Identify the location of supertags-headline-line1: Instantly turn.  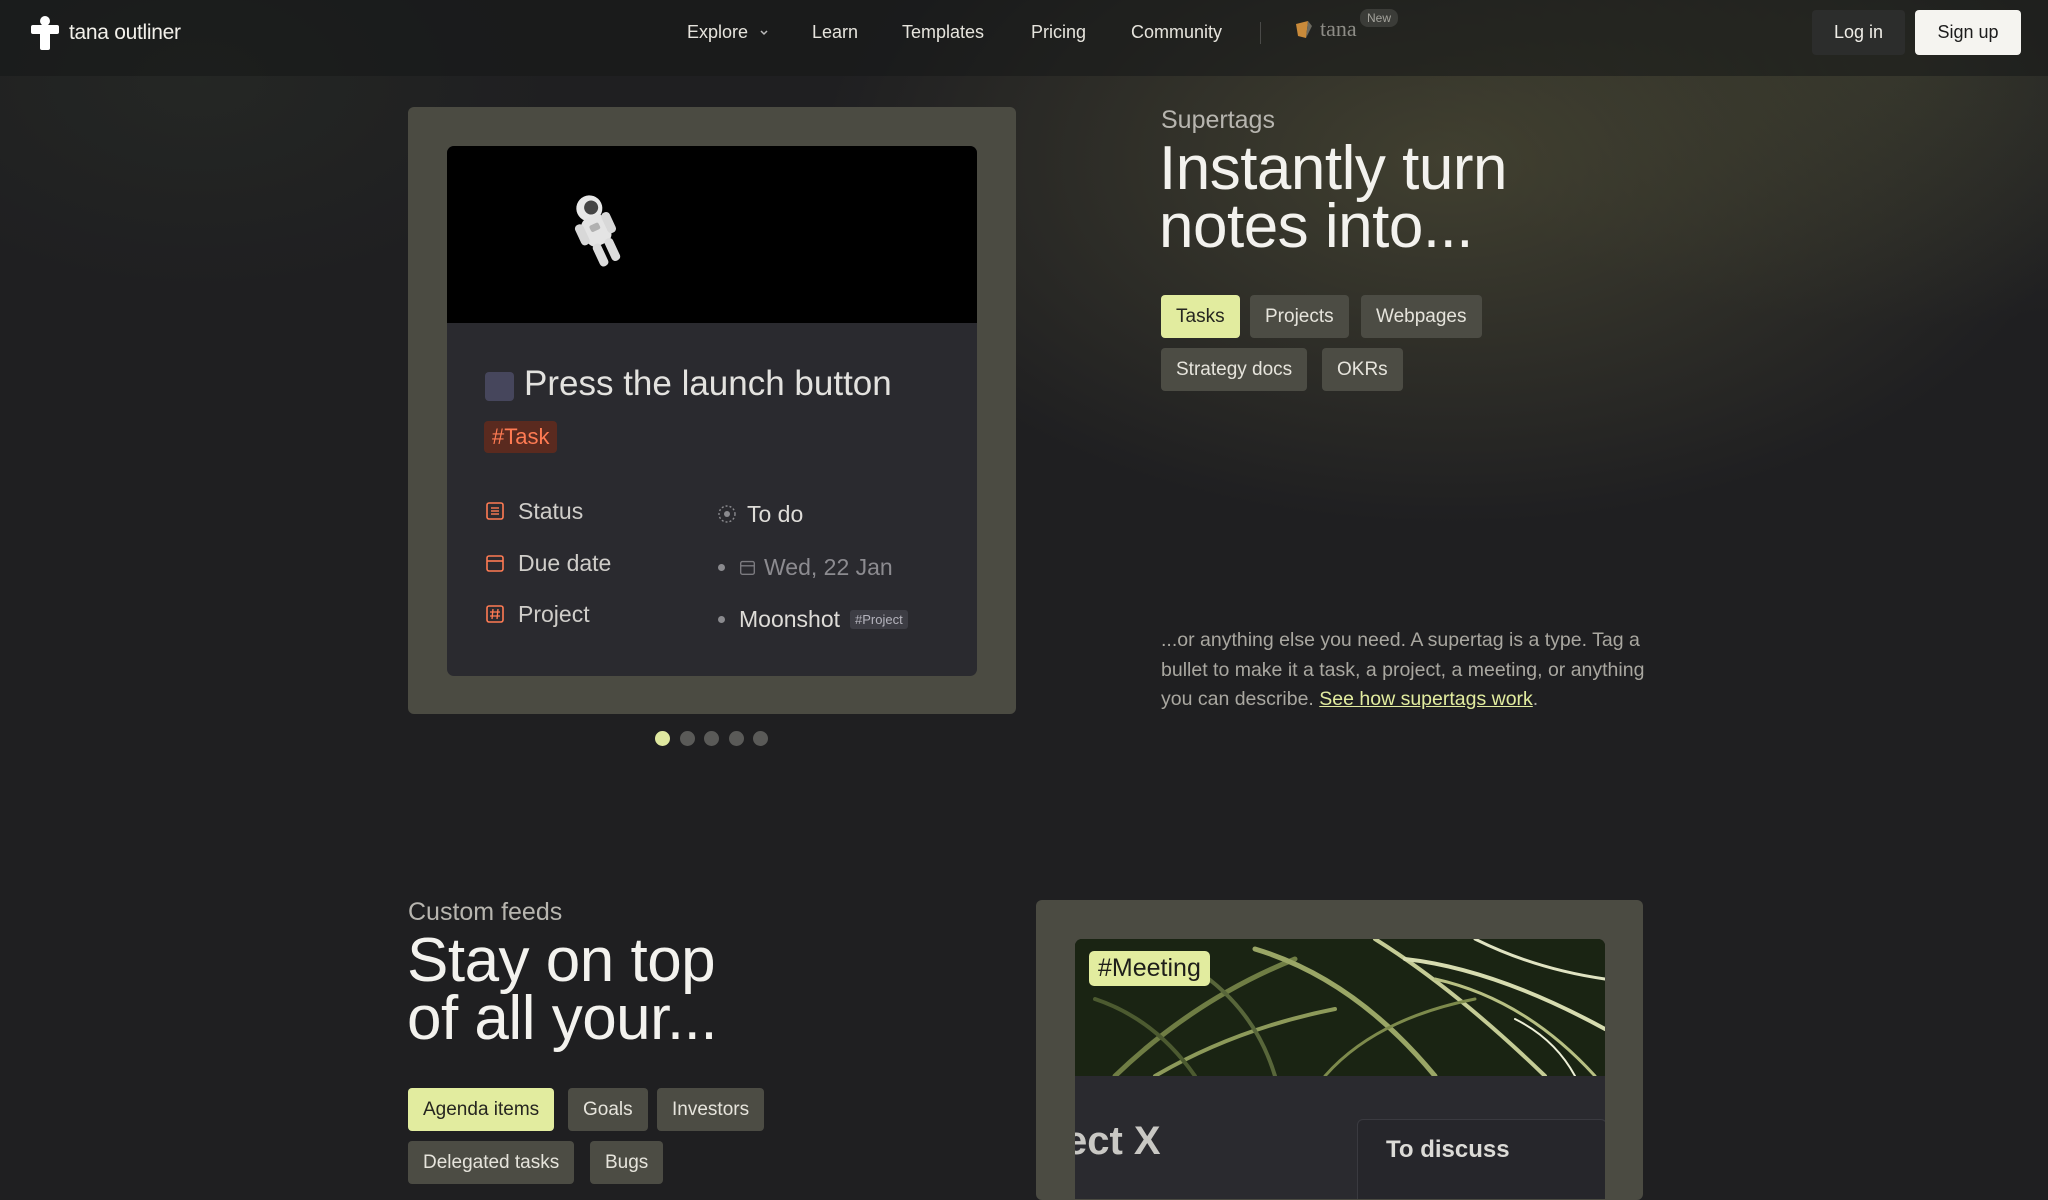
(1333, 168).